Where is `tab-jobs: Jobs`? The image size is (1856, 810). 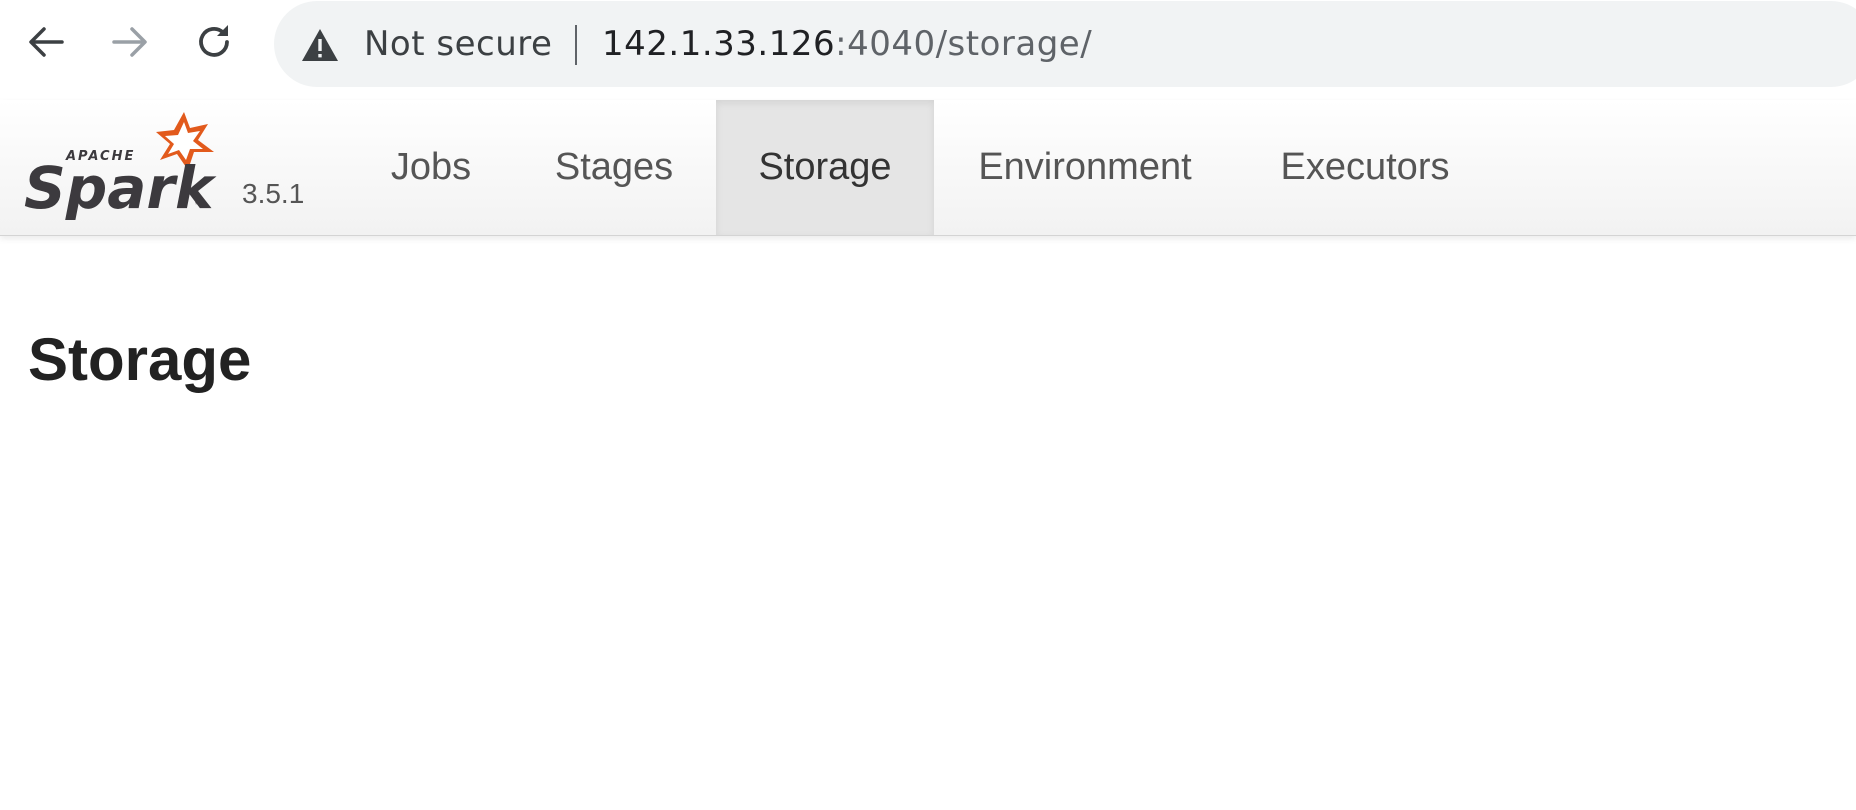
tab-jobs: Jobs is located at coordinates (431, 167).